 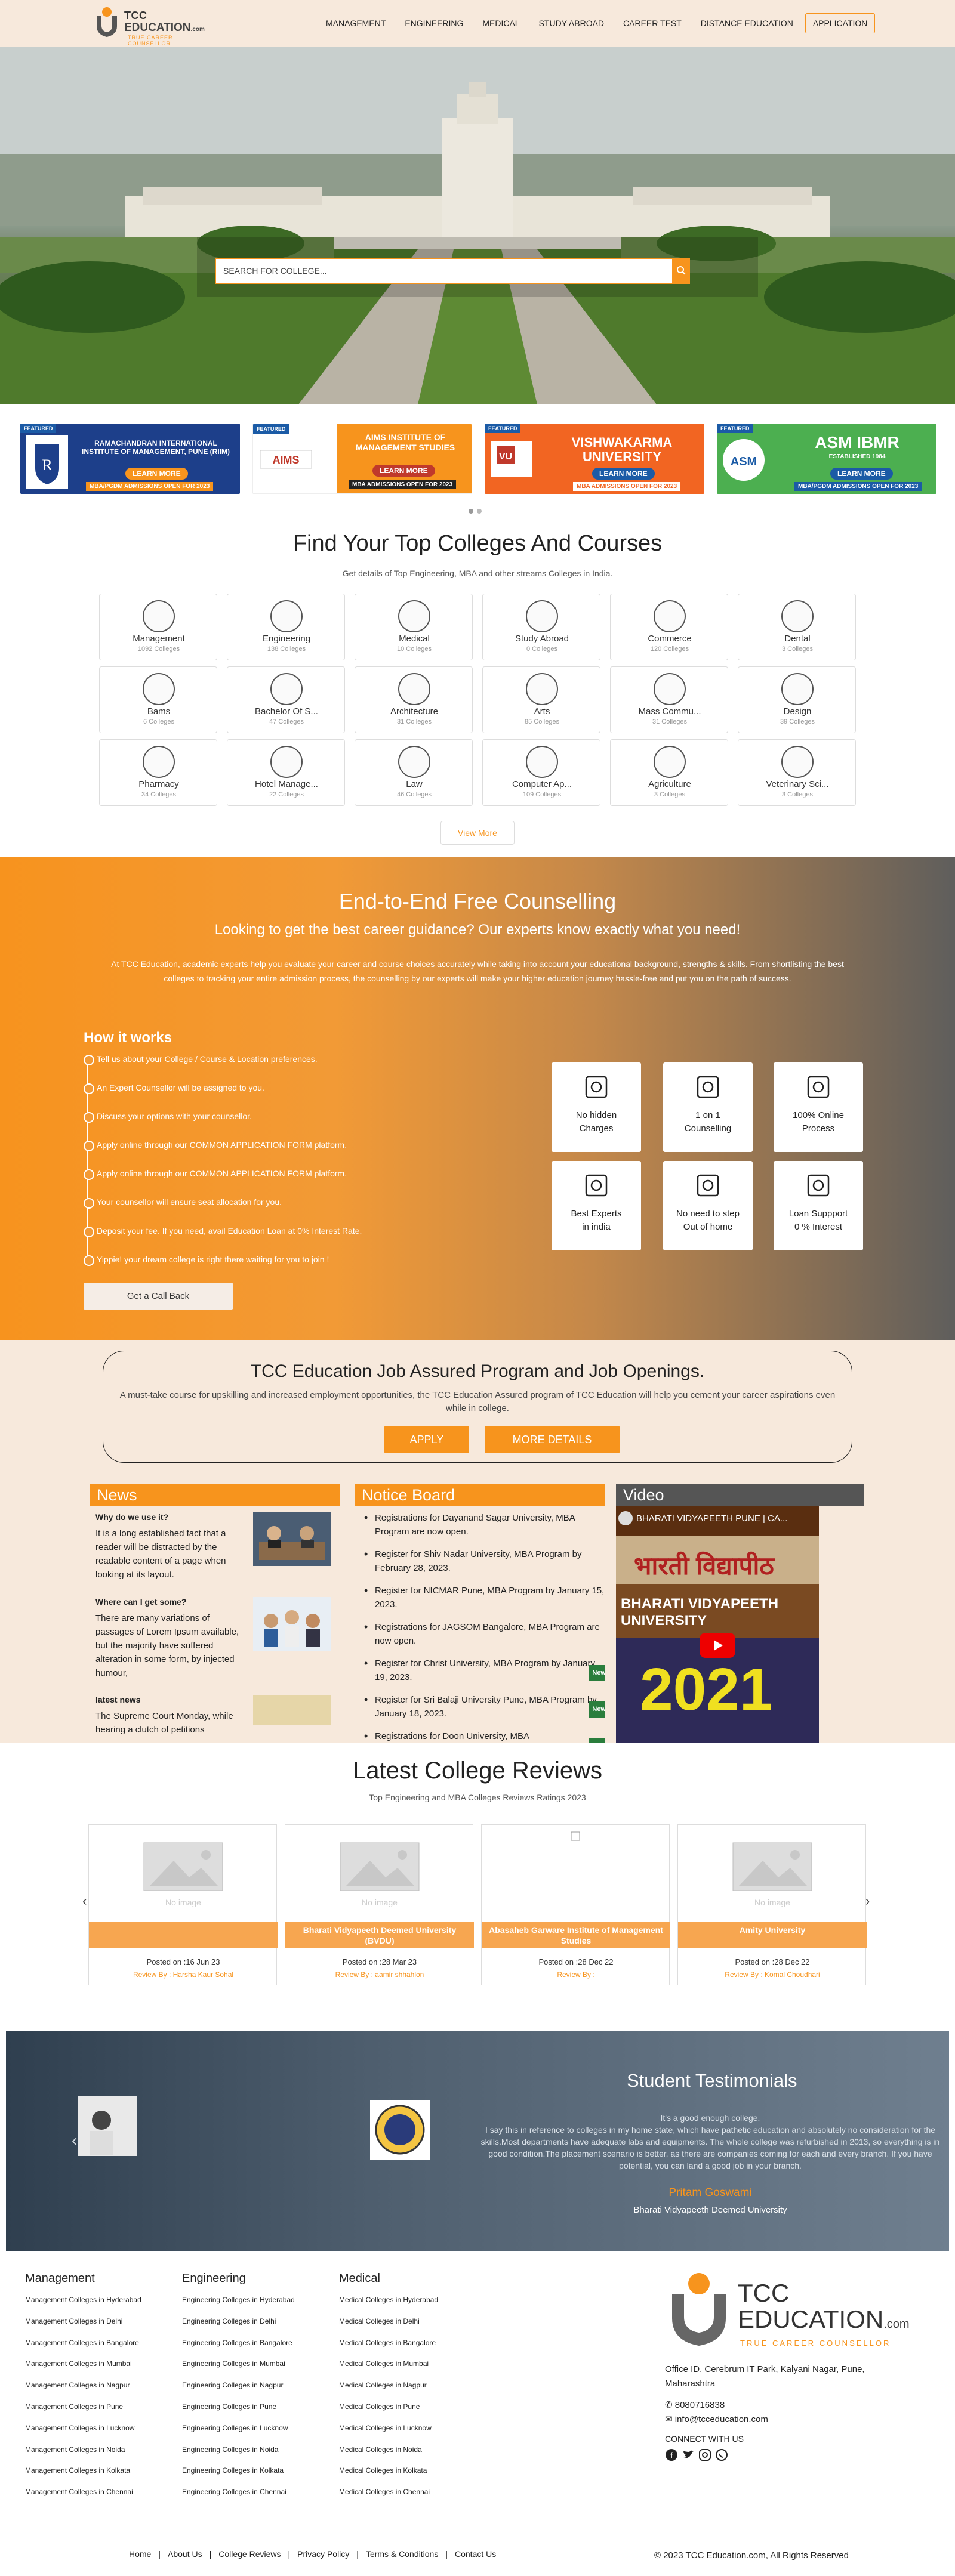 What do you see at coordinates (669, 773) in the screenshot?
I see `category-card: Agriculture 3 Colleges` at bounding box center [669, 773].